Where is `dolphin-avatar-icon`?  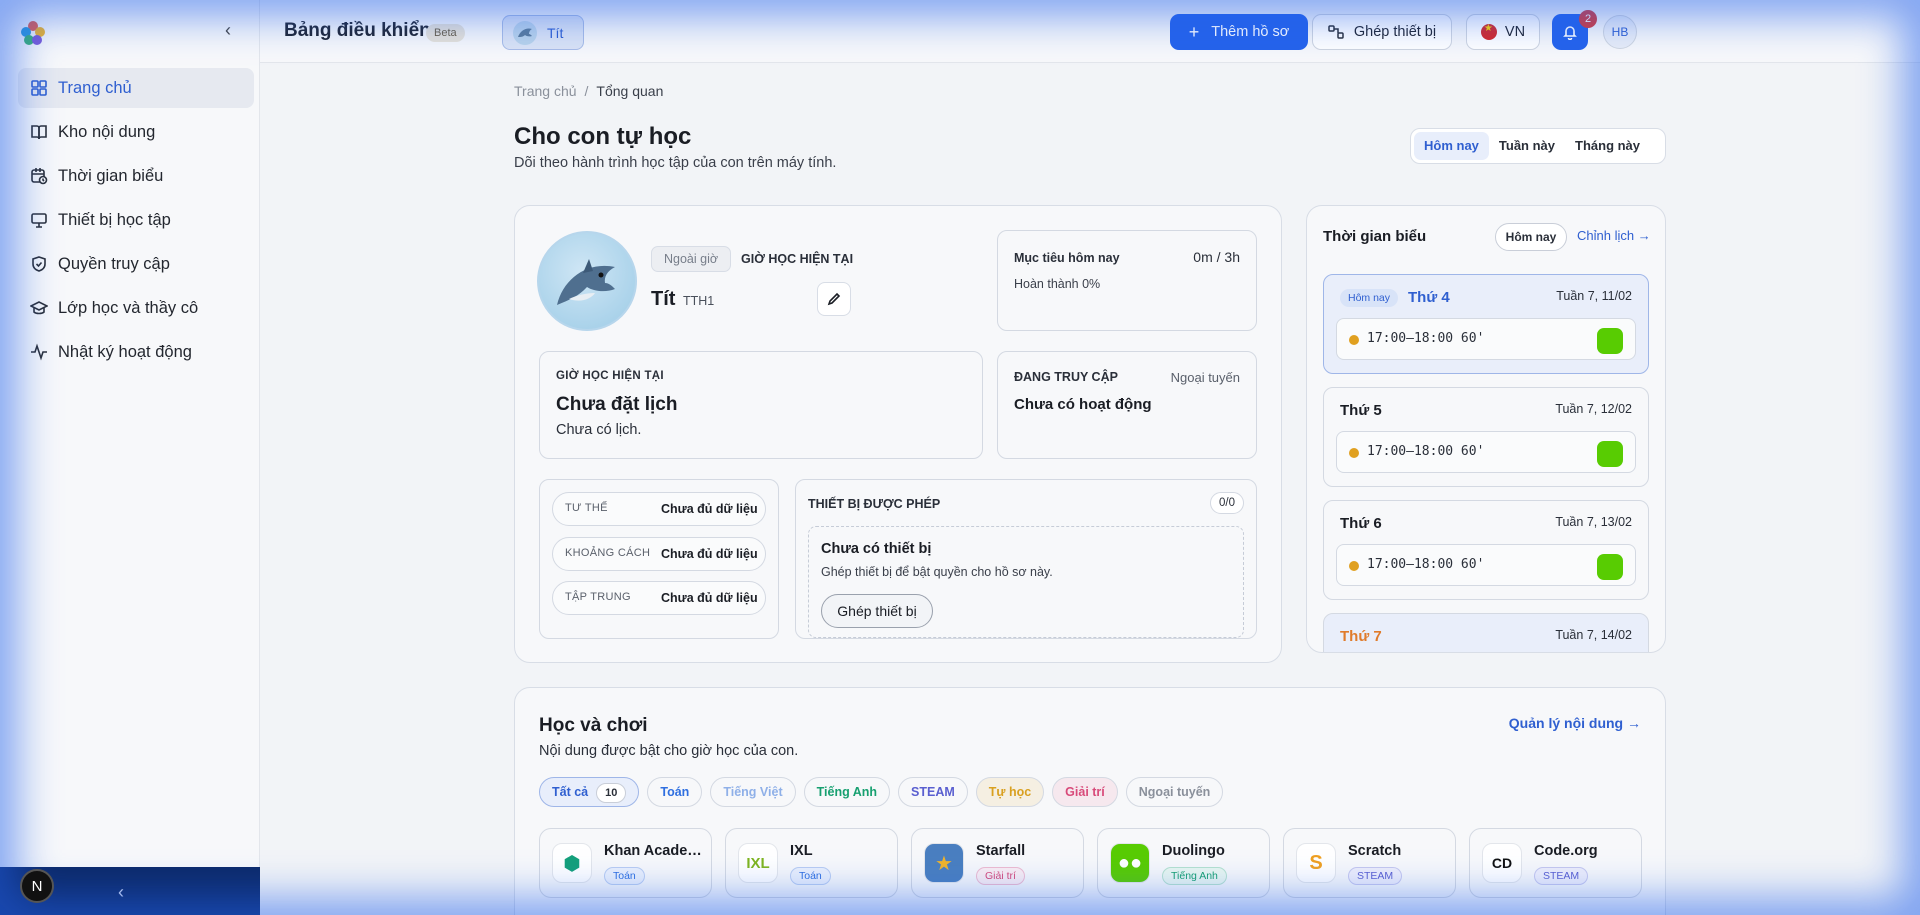 dolphin-avatar-icon is located at coordinates (525, 32).